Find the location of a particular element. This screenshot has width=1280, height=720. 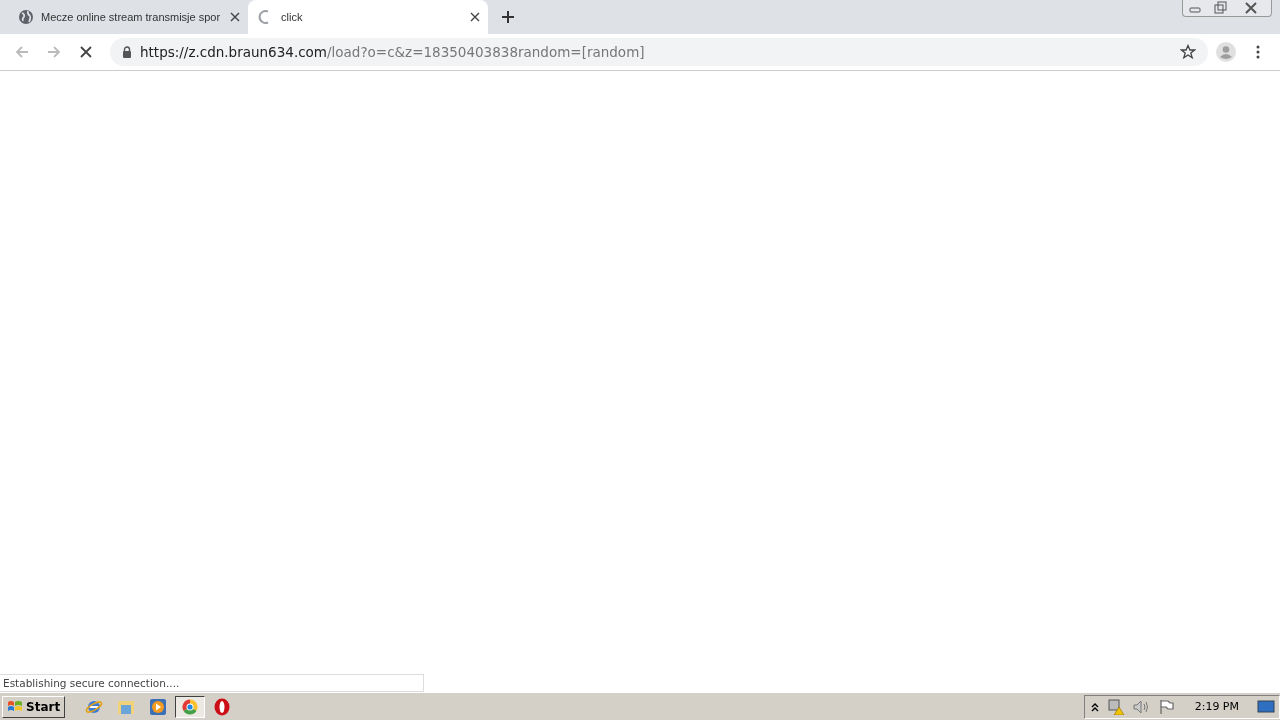

lock-icon is located at coordinates (127, 52).